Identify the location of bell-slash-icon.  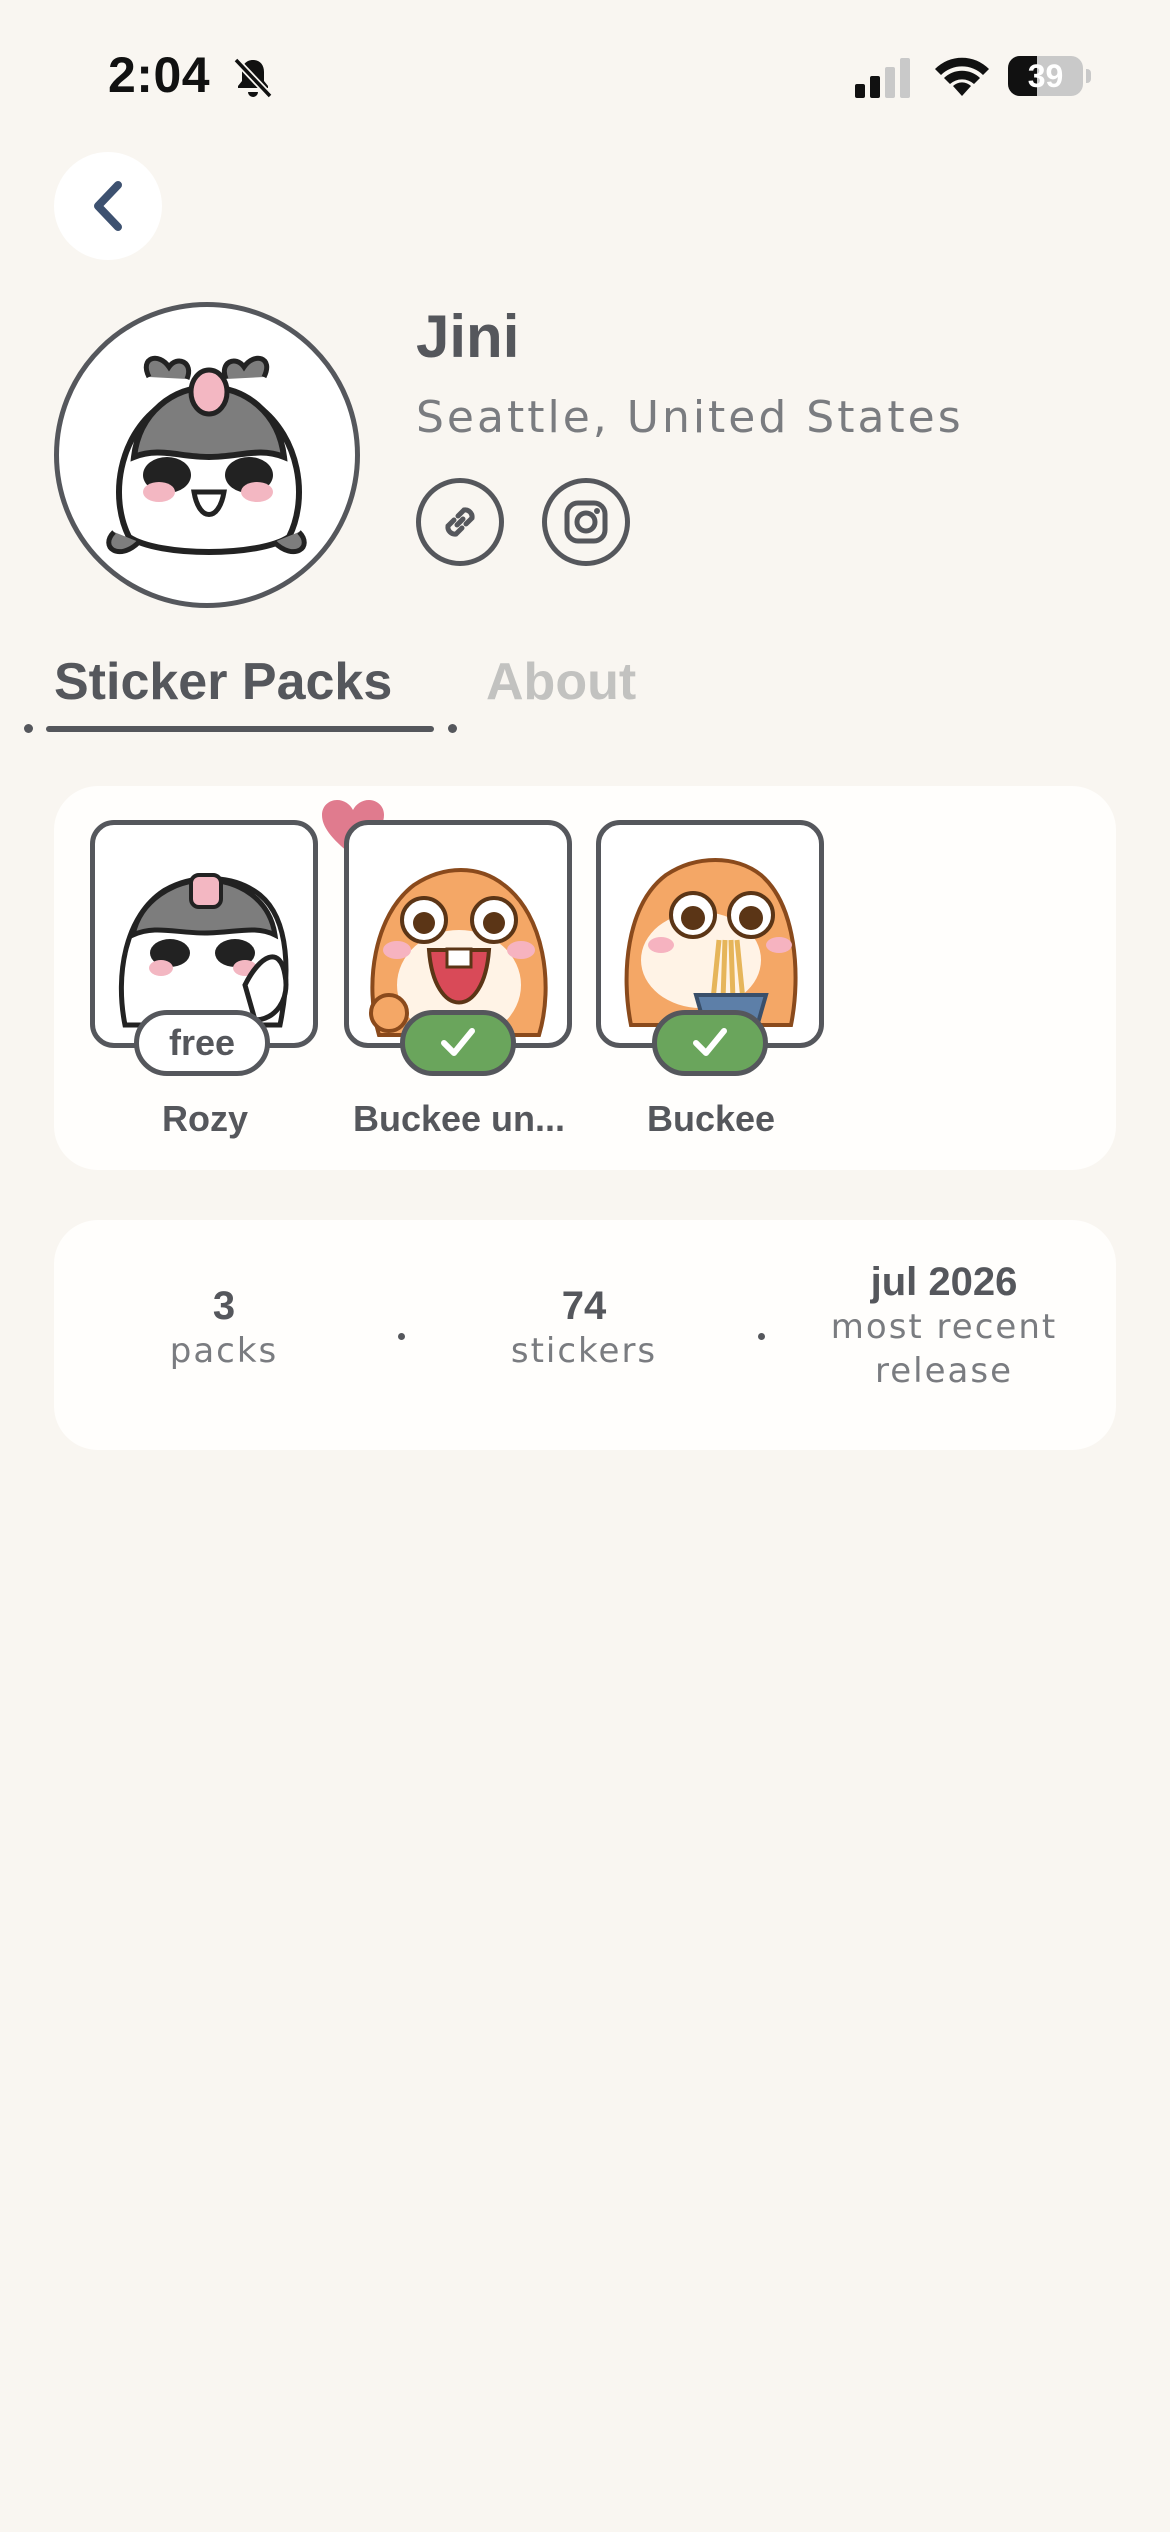
(253, 78).